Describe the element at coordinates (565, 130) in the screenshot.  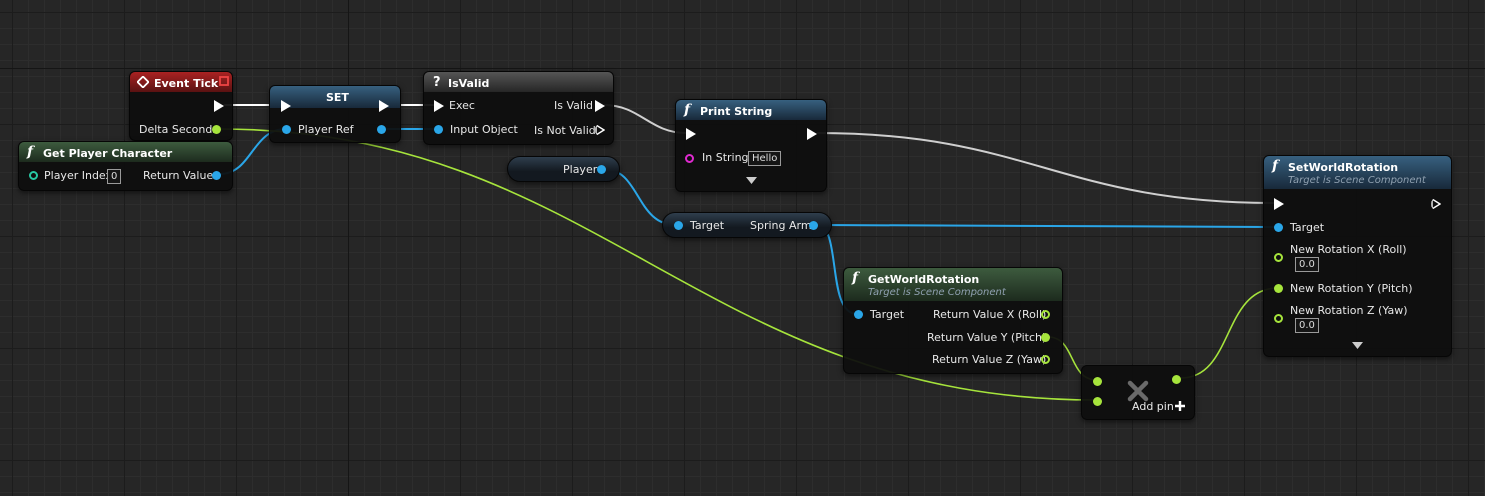
I see `is-not-valid-label: Is Not Valid` at that location.